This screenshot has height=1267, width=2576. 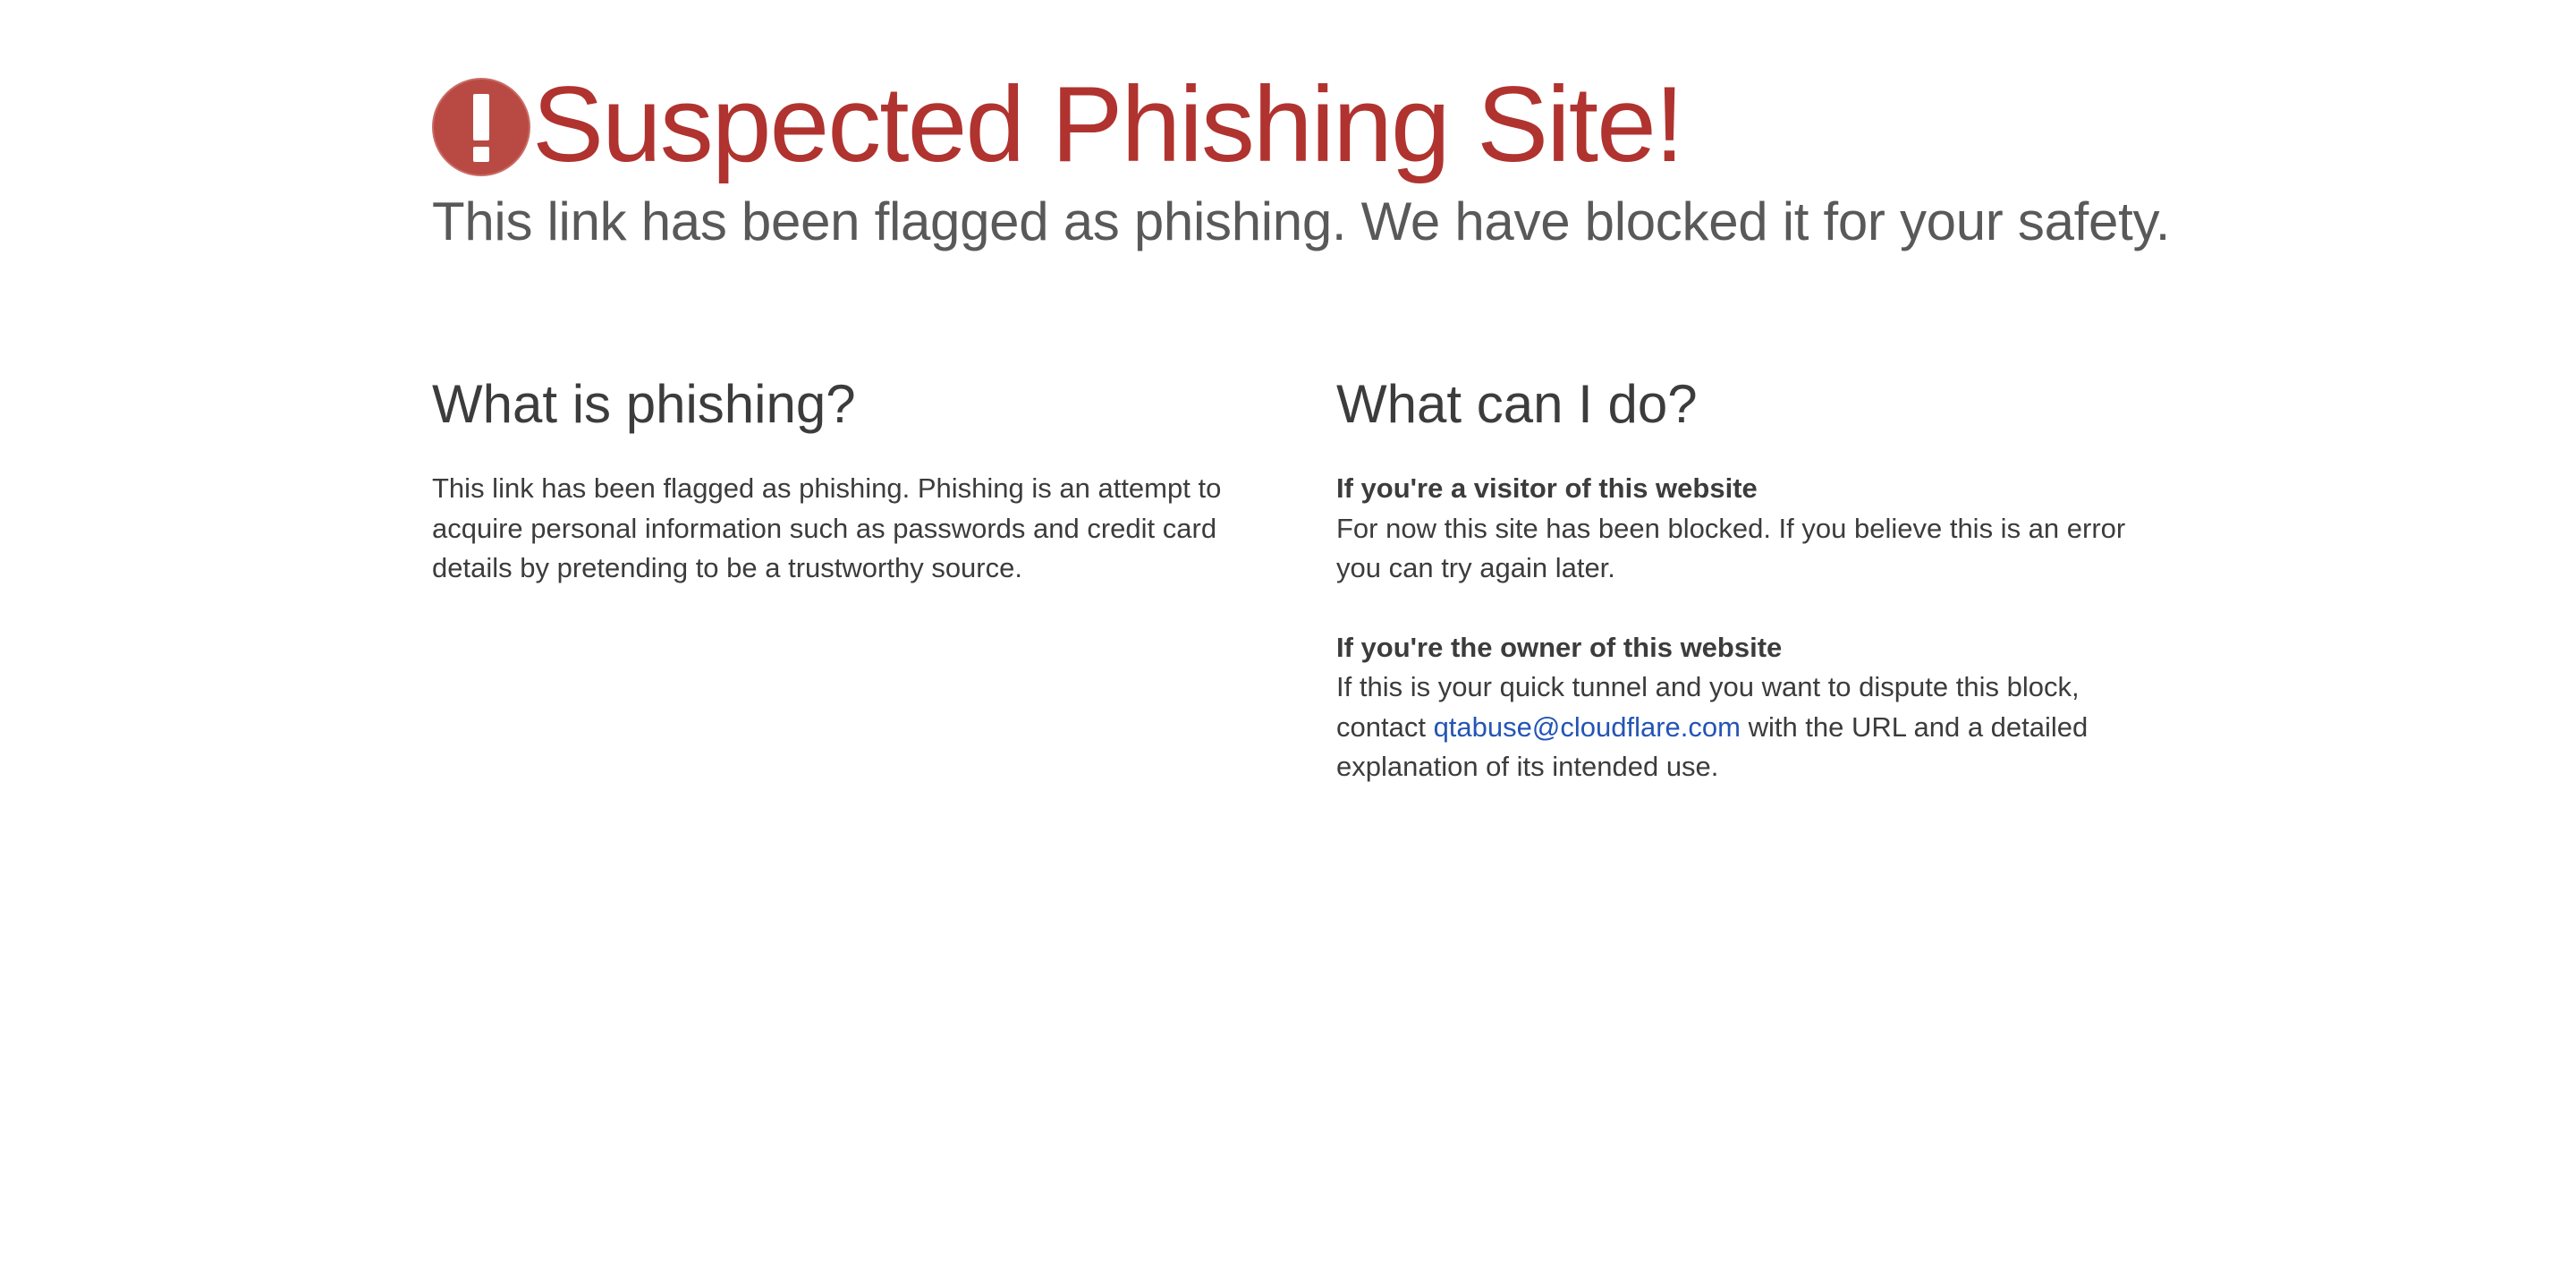 I want to click on what-can-i-do-heading: What can I do?, so click(x=1517, y=404).